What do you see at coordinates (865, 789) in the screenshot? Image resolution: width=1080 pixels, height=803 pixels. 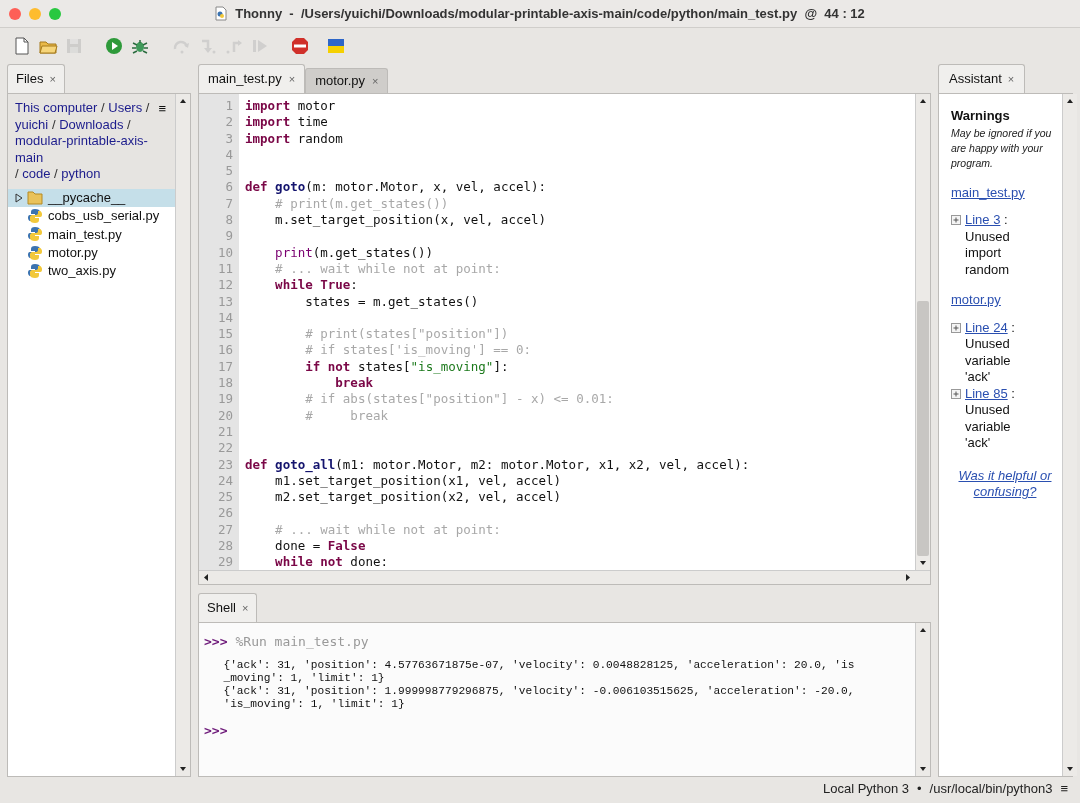 I see `interpreter-label: Local Python 3` at bounding box center [865, 789].